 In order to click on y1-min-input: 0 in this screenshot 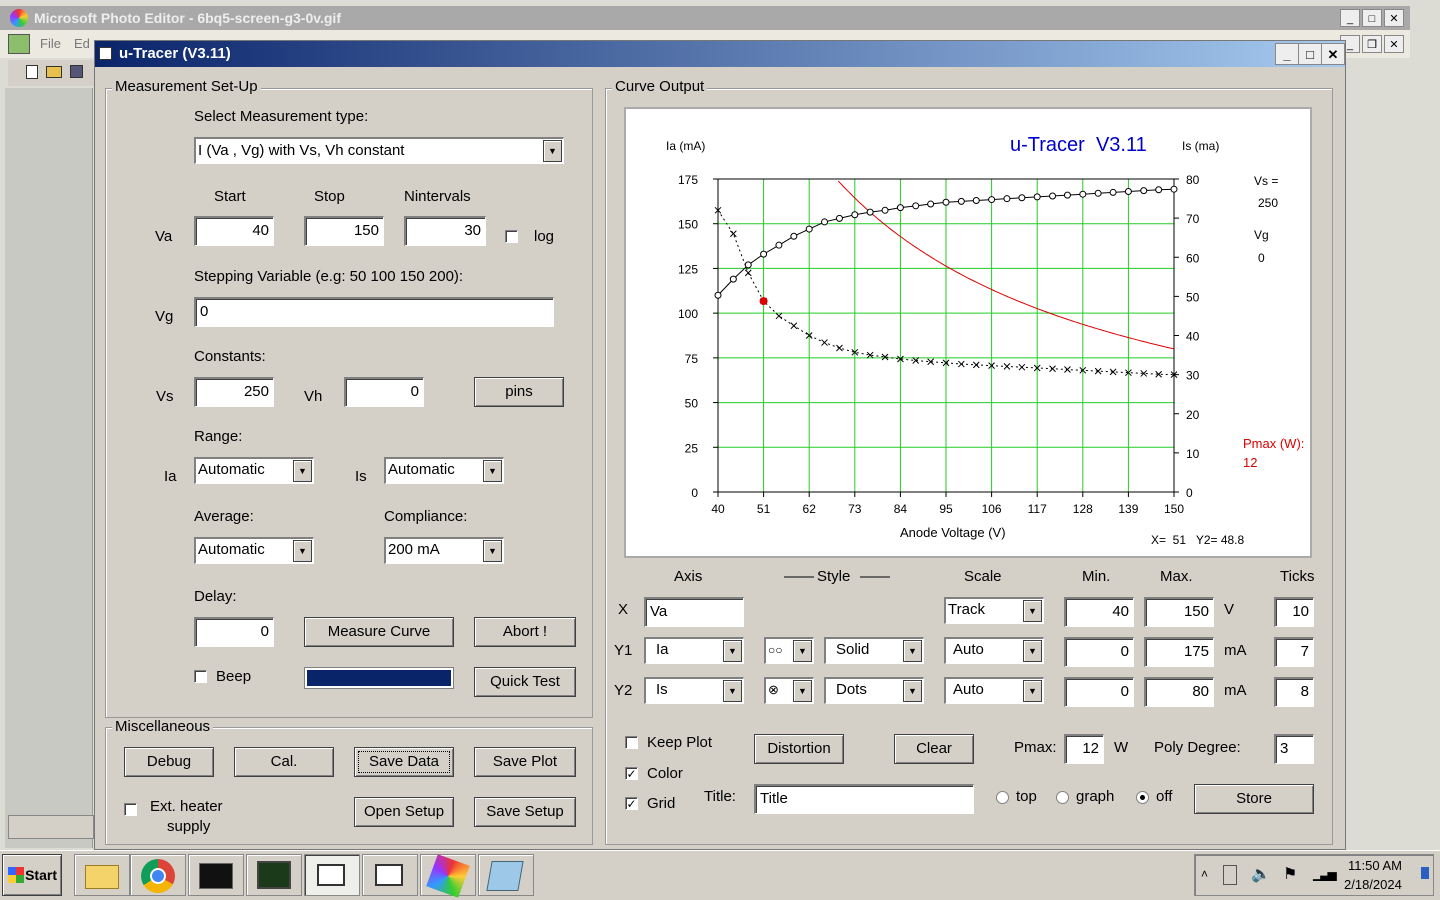, I will do `click(1099, 652)`.